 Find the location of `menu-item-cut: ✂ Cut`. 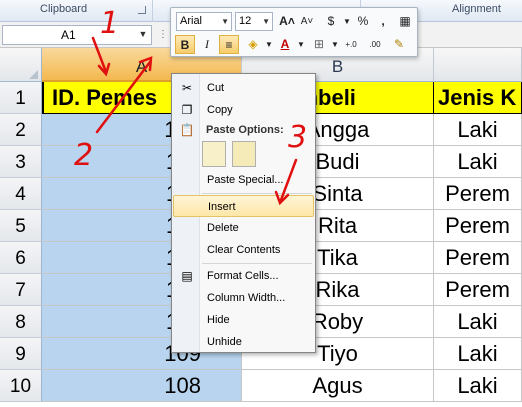

menu-item-cut: ✂ Cut is located at coordinates (243, 88).